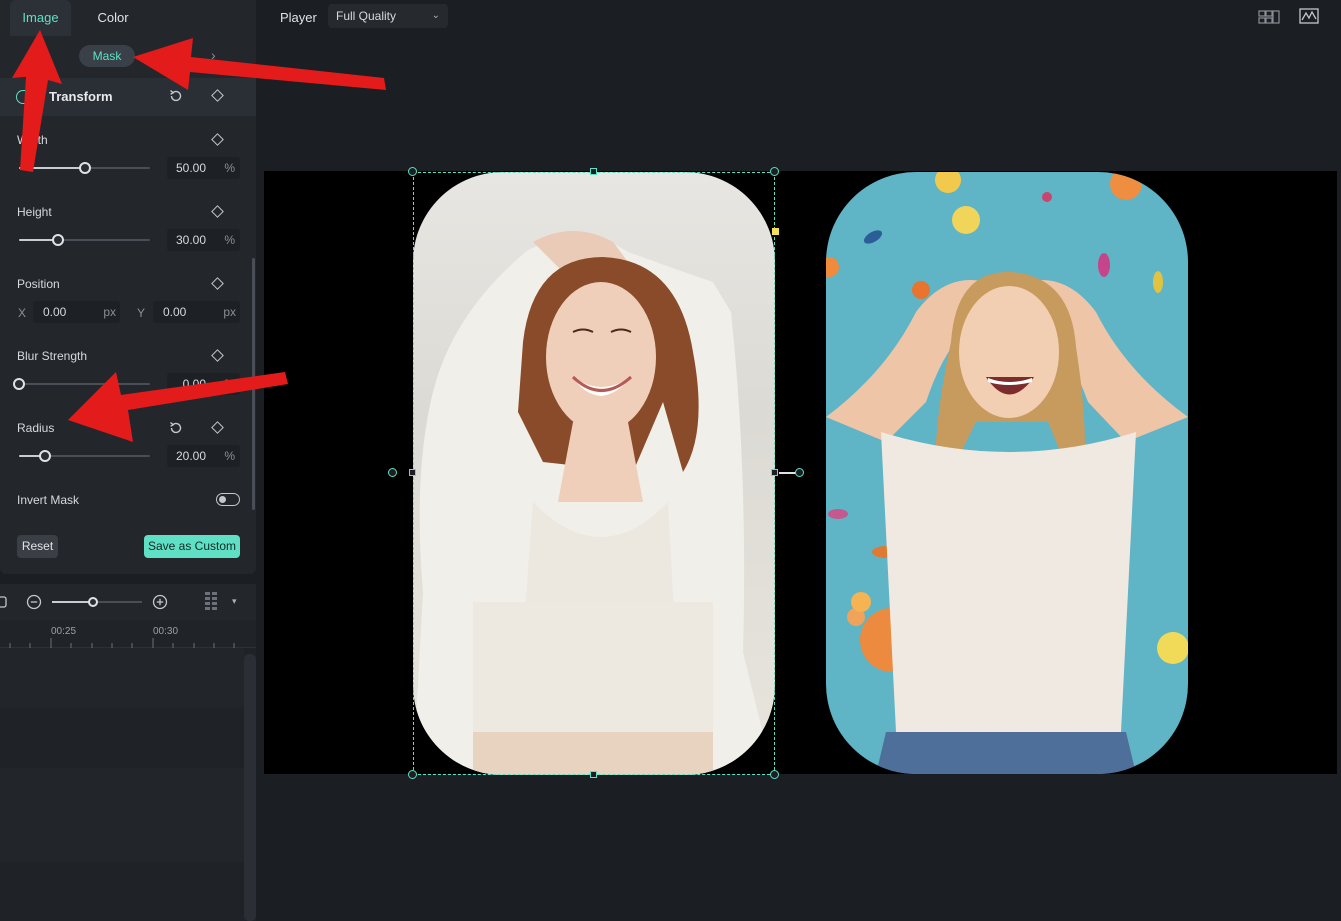  Describe the element at coordinates (176, 428) in the screenshot. I see `radius-reset-icon` at that location.